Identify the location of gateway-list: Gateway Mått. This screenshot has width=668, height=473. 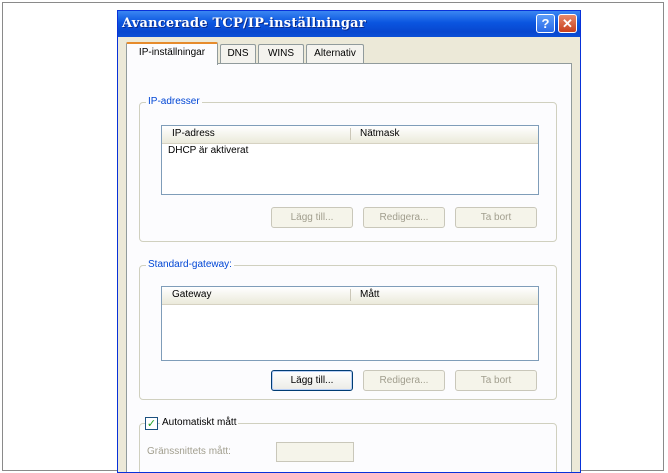
(350, 323).